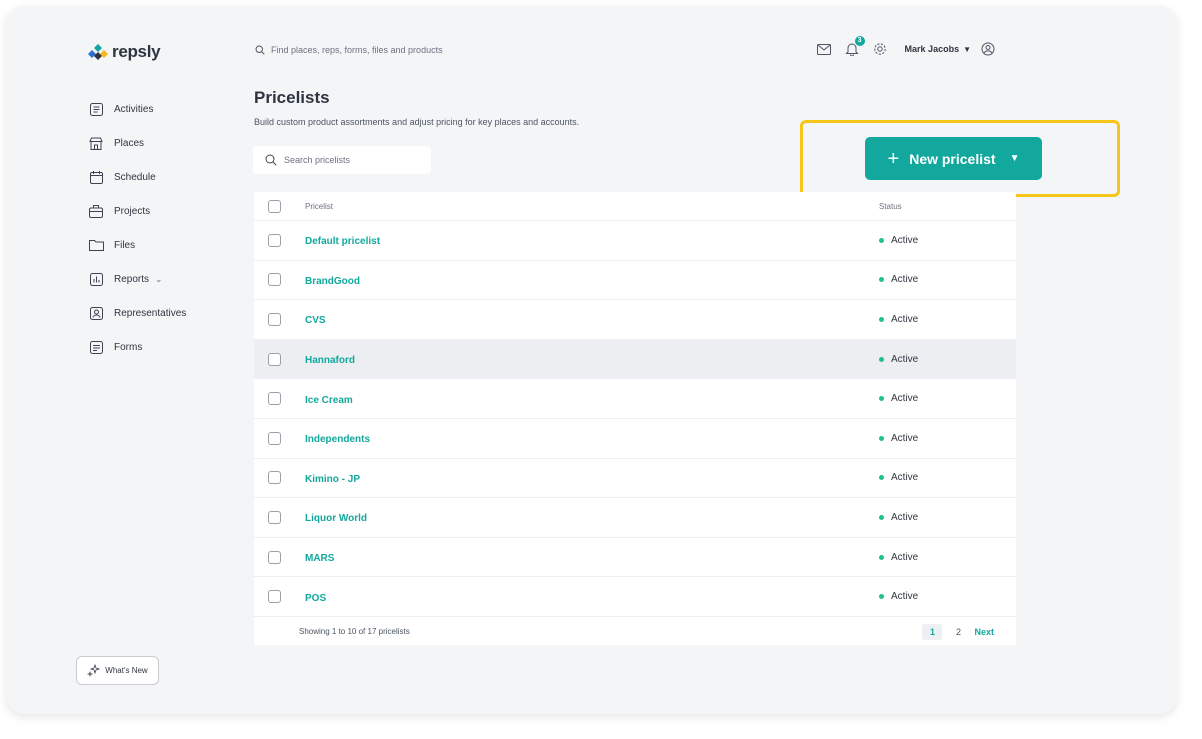 The image size is (1202, 739). What do you see at coordinates (329, 400) in the screenshot?
I see `pricelist-name-link: Ice Cream` at bounding box center [329, 400].